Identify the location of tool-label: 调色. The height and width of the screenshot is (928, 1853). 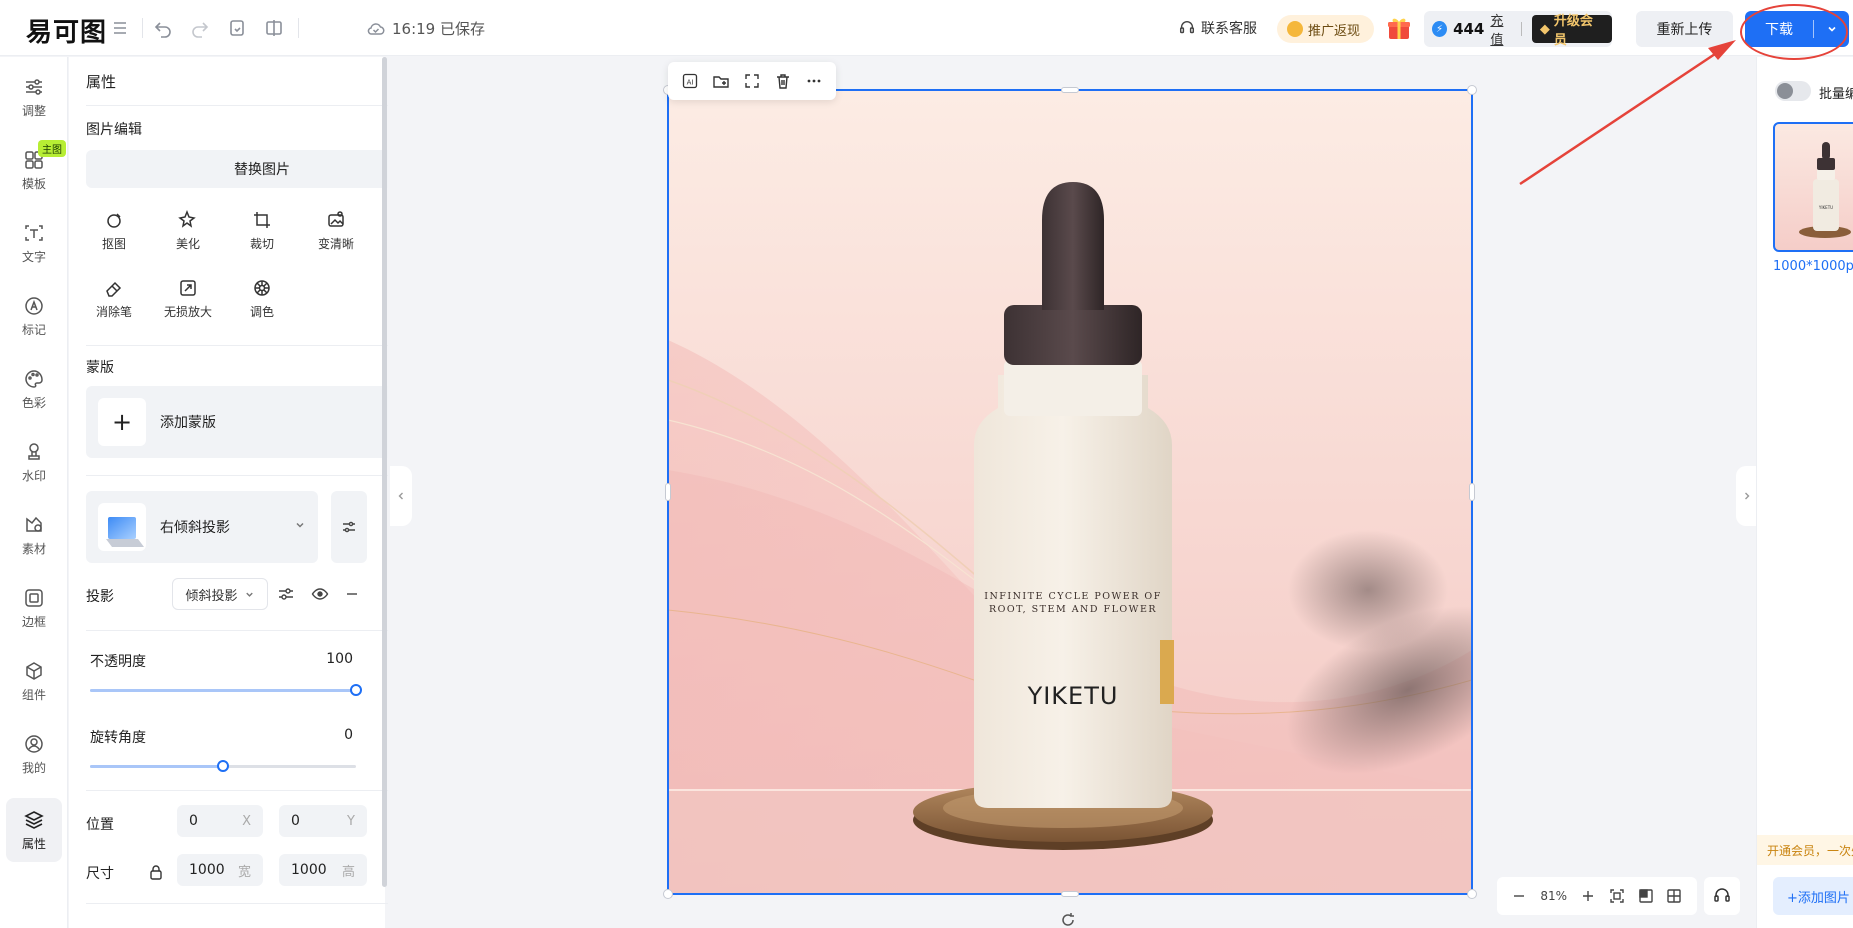
(261, 312).